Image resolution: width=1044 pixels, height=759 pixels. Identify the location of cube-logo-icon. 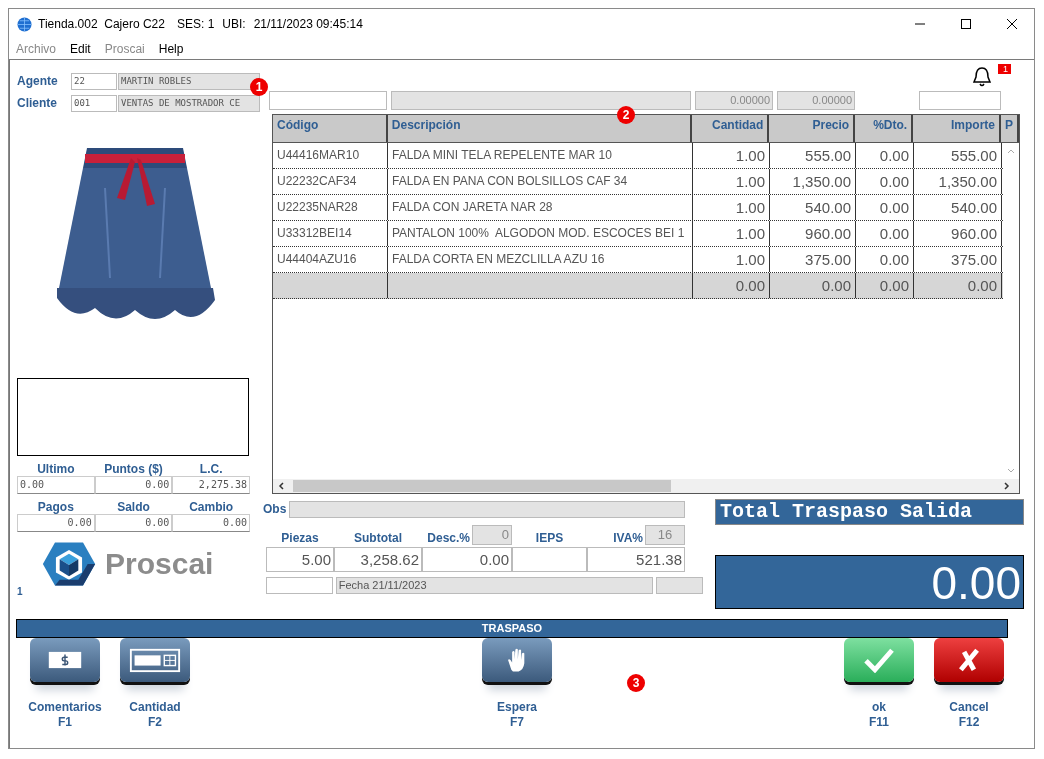
(69, 564).